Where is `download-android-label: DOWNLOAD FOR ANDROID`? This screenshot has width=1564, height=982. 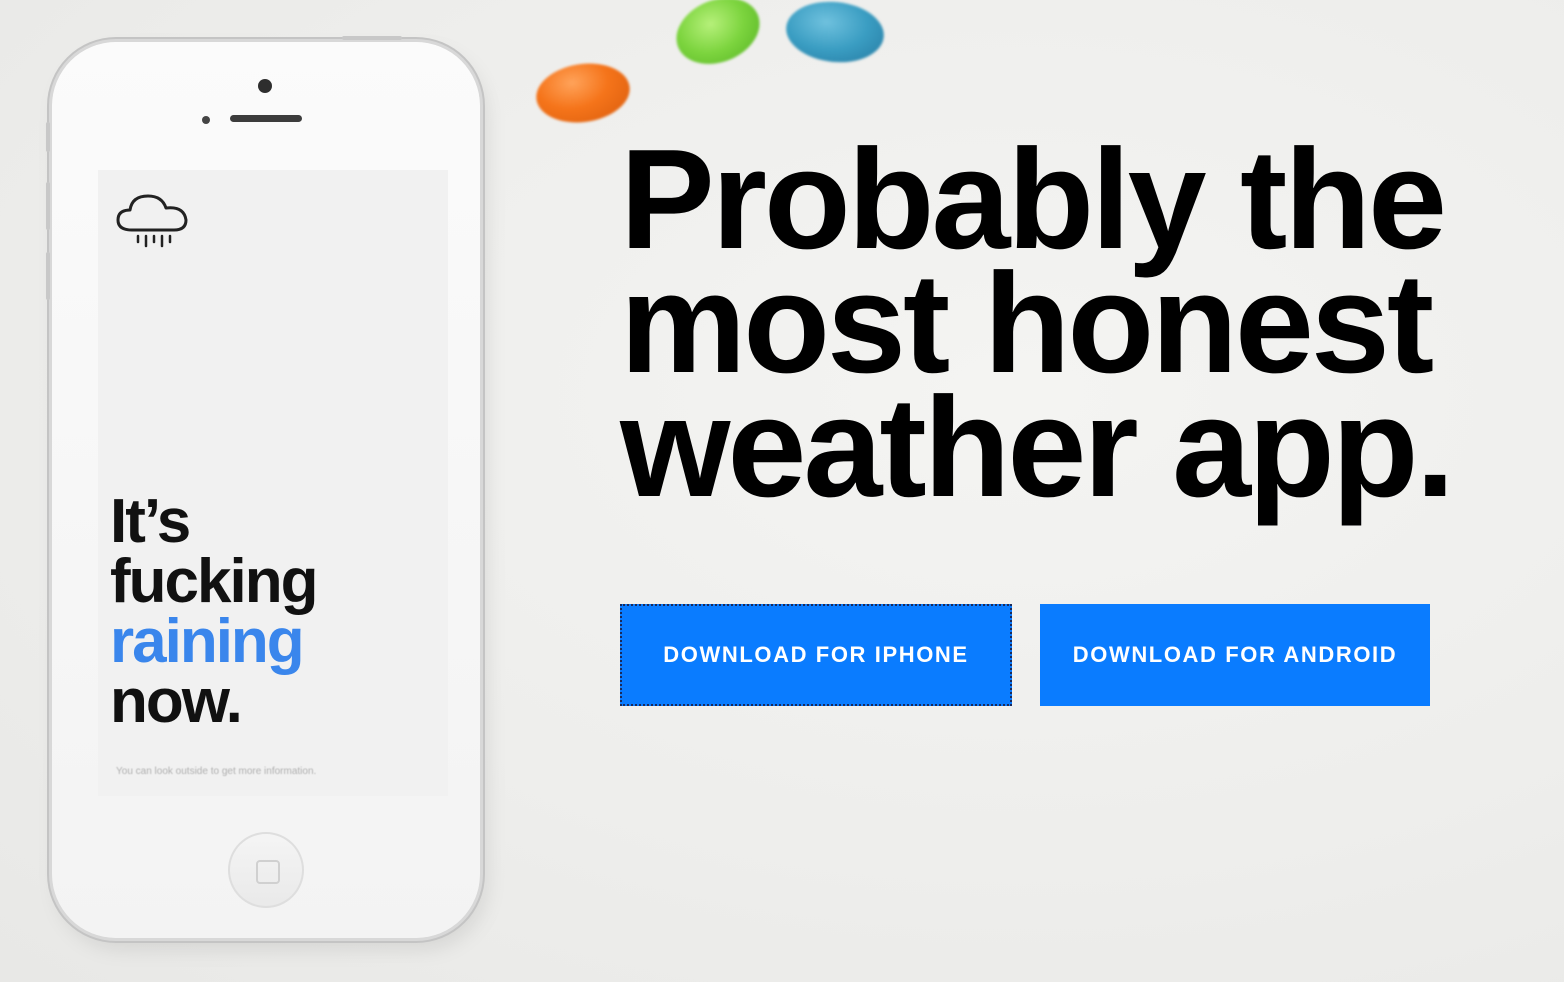
download-android-label: DOWNLOAD FOR ANDROID is located at coordinates (1235, 654).